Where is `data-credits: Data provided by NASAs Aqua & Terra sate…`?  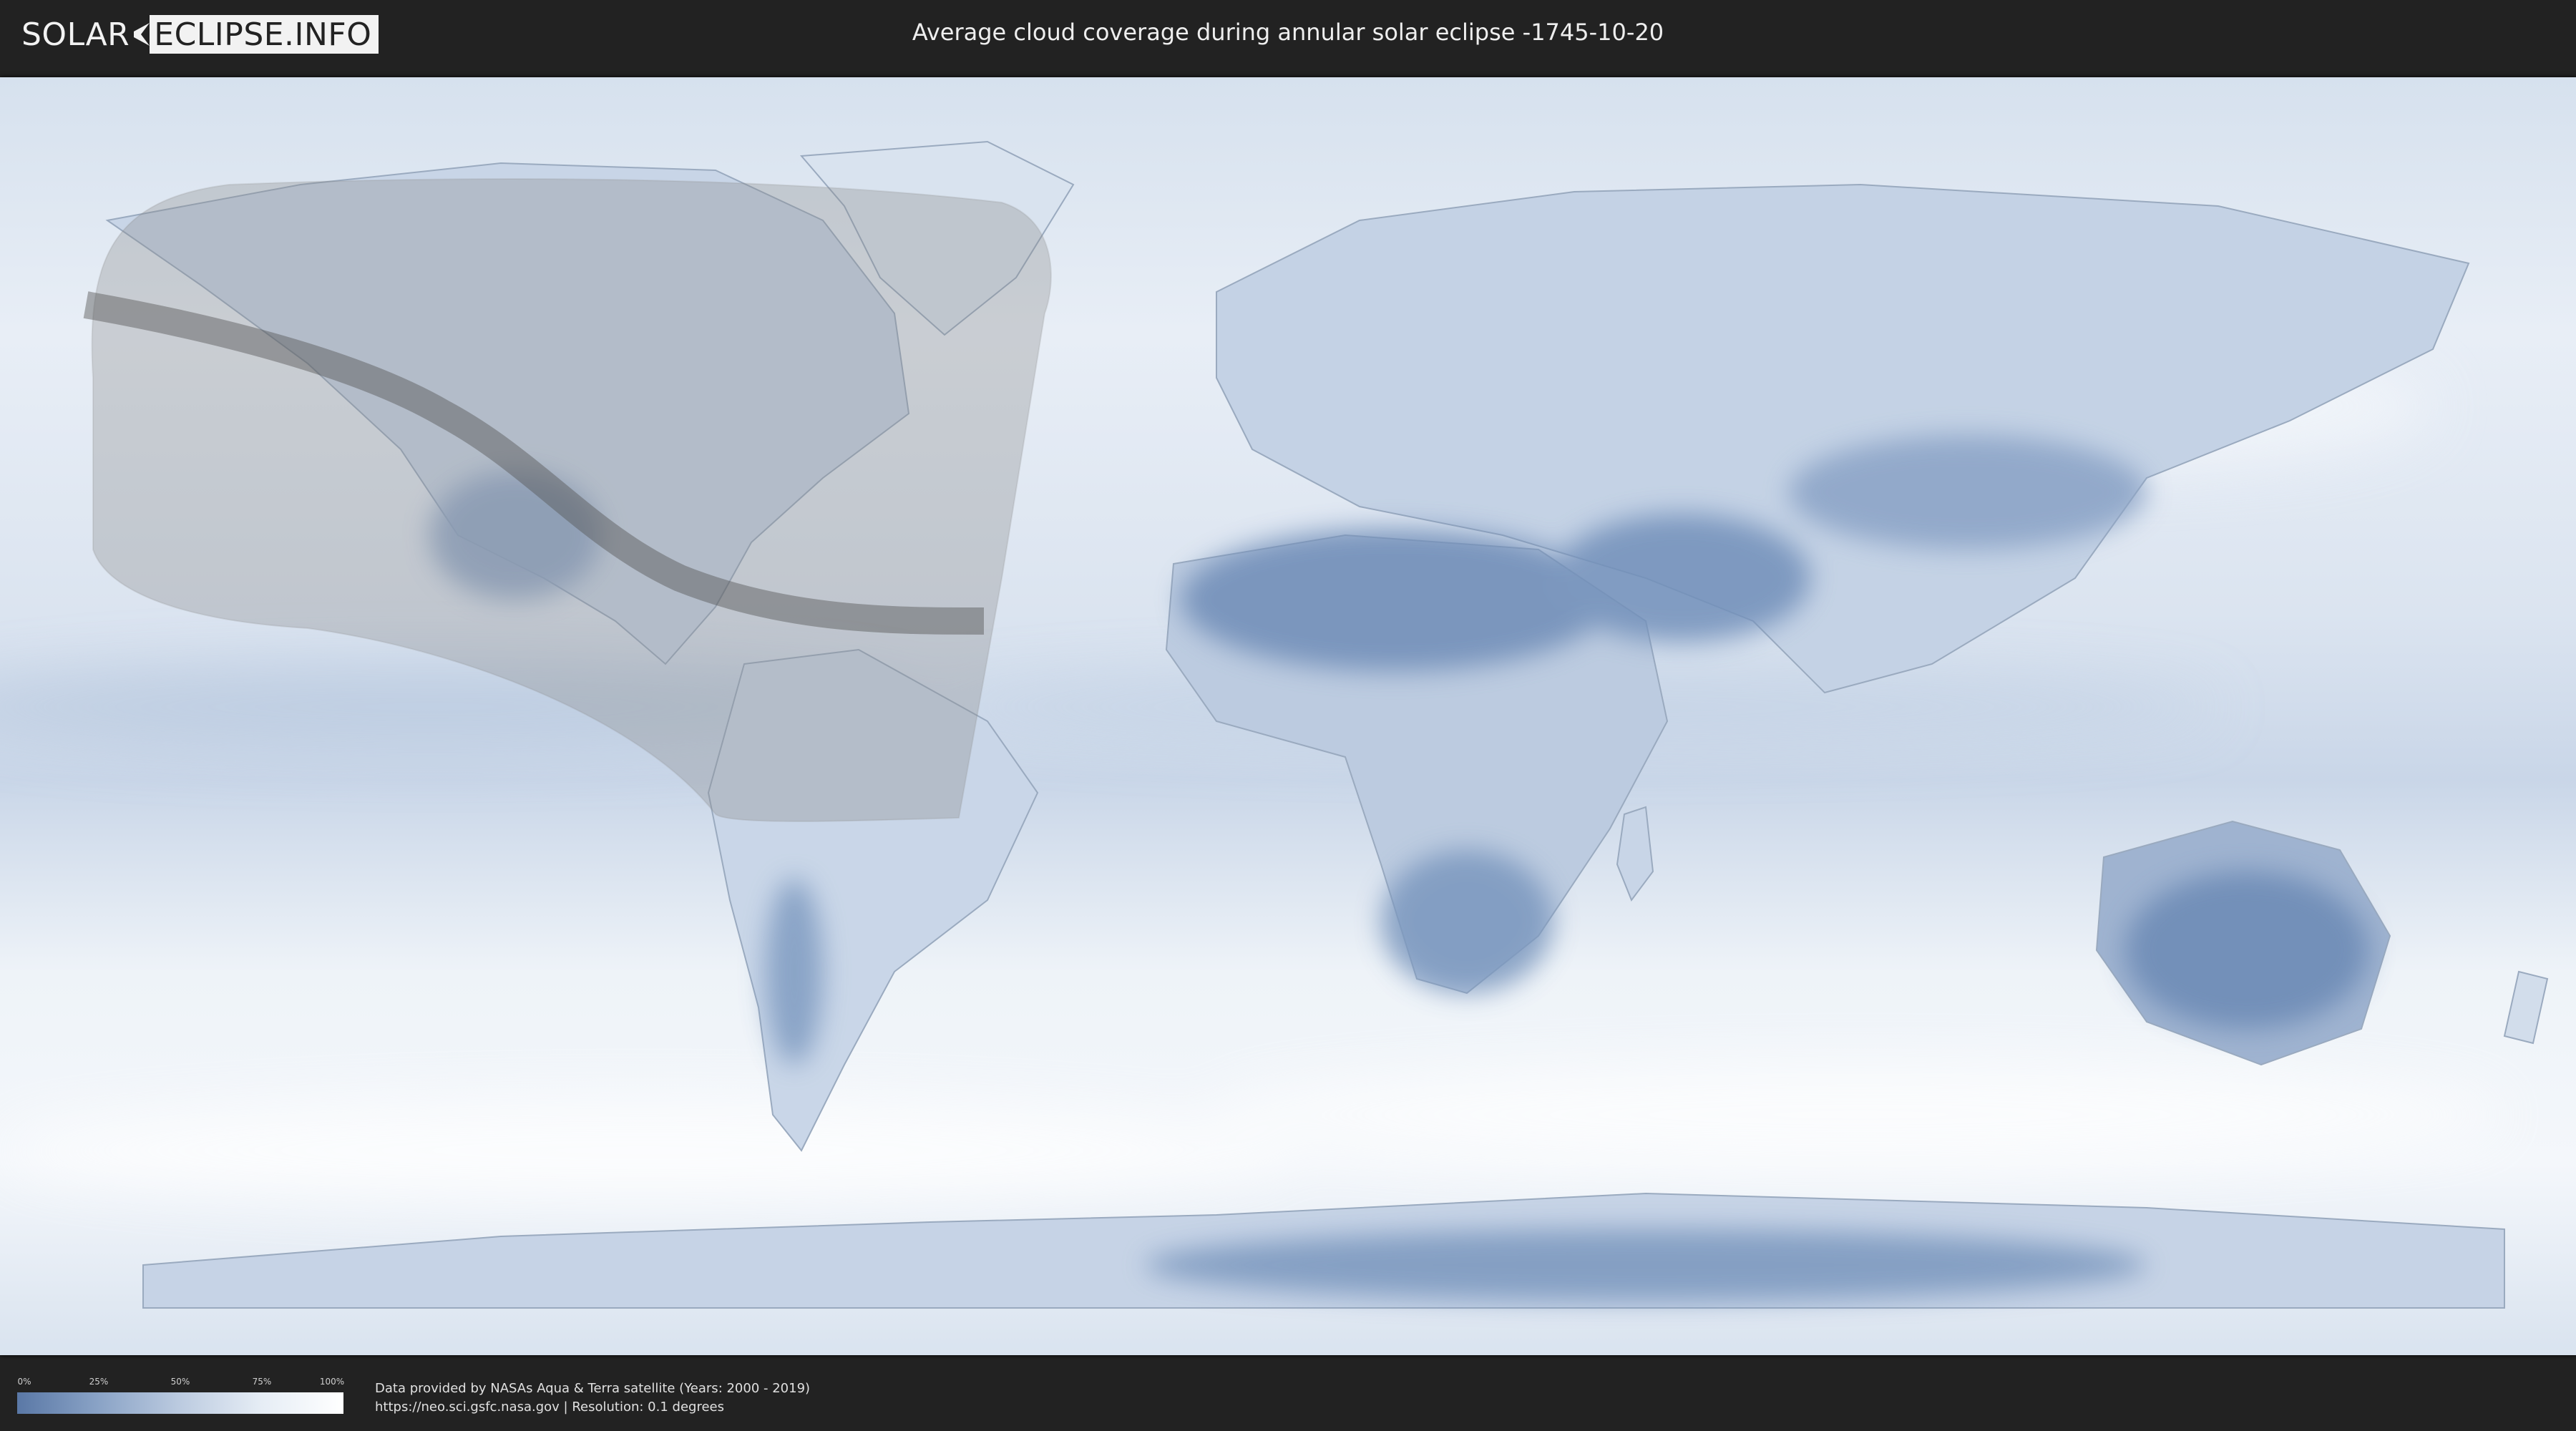
data-credits: Data provided by NASAs Aqua & Terra sate… is located at coordinates (592, 1398).